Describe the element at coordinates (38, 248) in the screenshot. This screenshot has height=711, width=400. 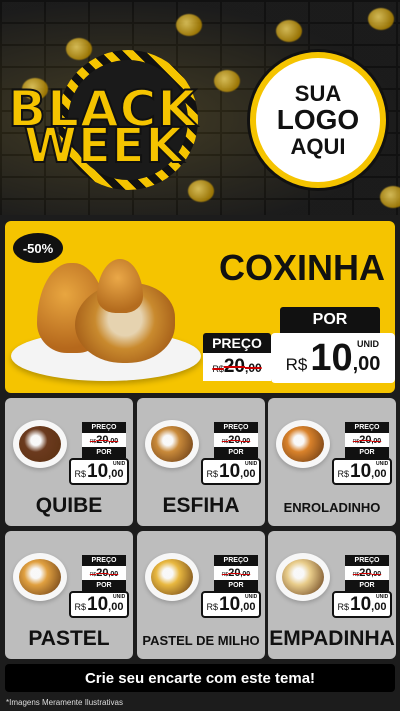
I see `discount-badge: -50%` at that location.